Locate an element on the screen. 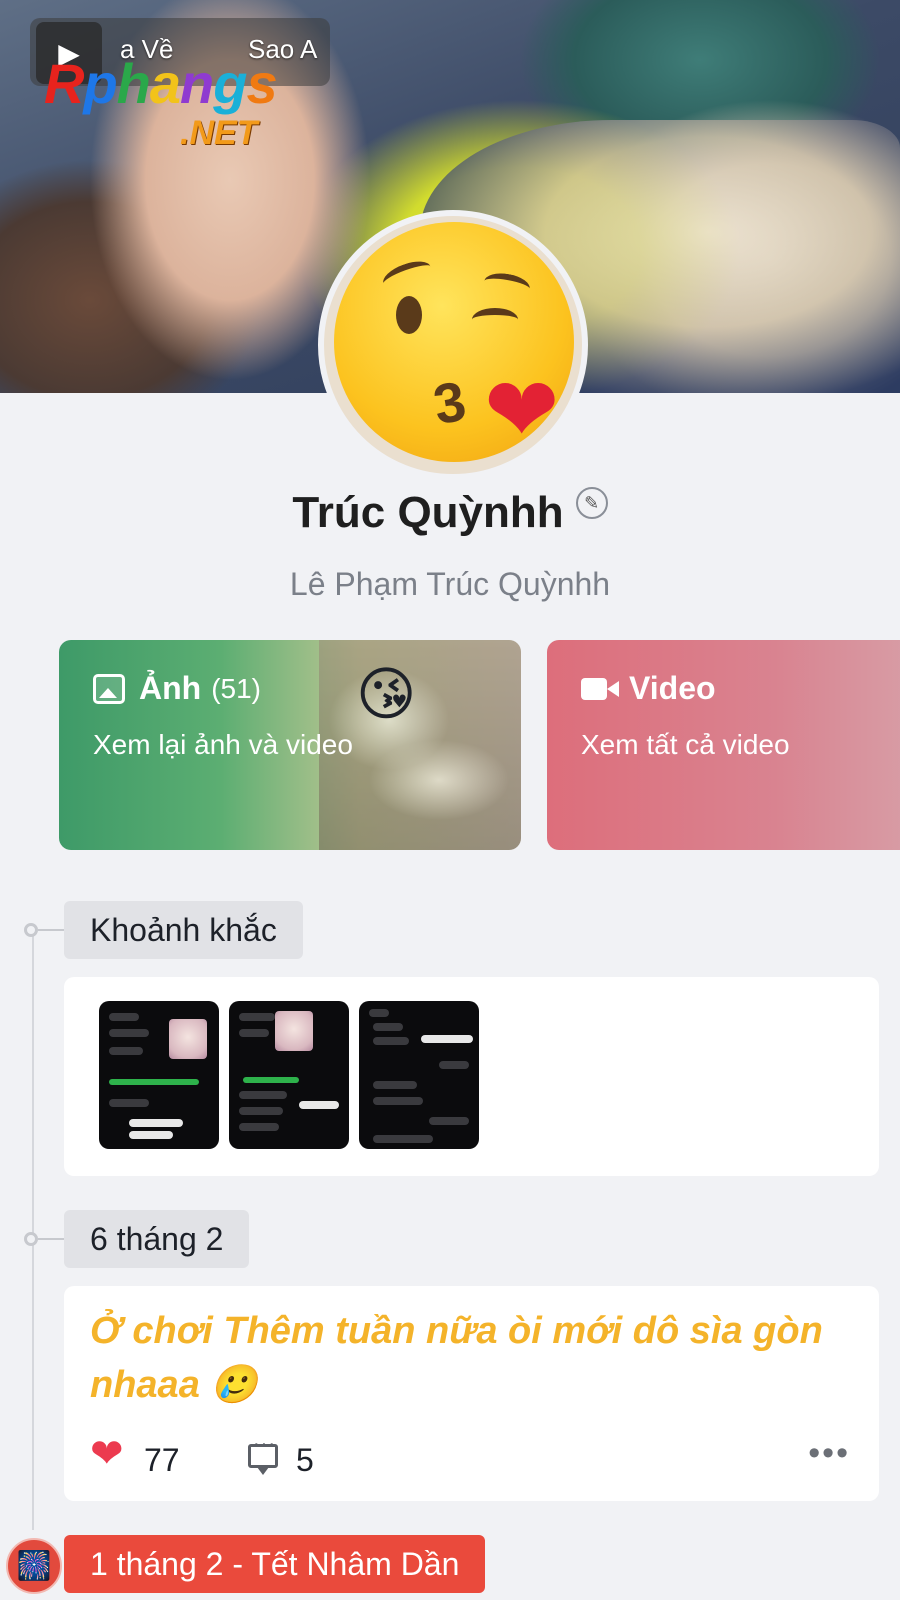 This screenshot has width=900, height=1600. fireworks-icon: 🎆 is located at coordinates (34, 1566).